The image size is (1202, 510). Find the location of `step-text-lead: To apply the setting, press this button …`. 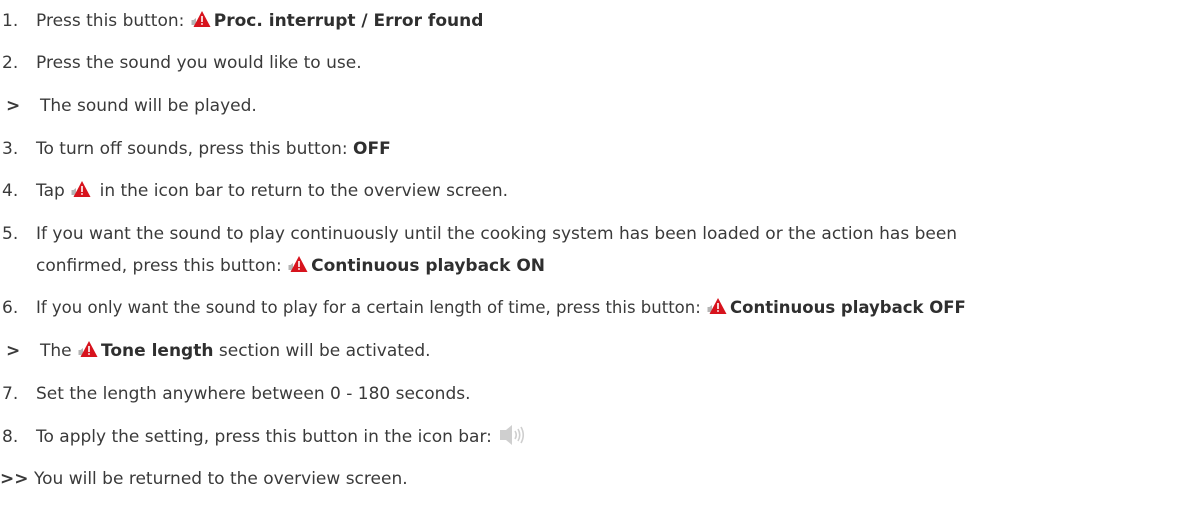

step-text-lead: To apply the setting, press this button … is located at coordinates (267, 437).